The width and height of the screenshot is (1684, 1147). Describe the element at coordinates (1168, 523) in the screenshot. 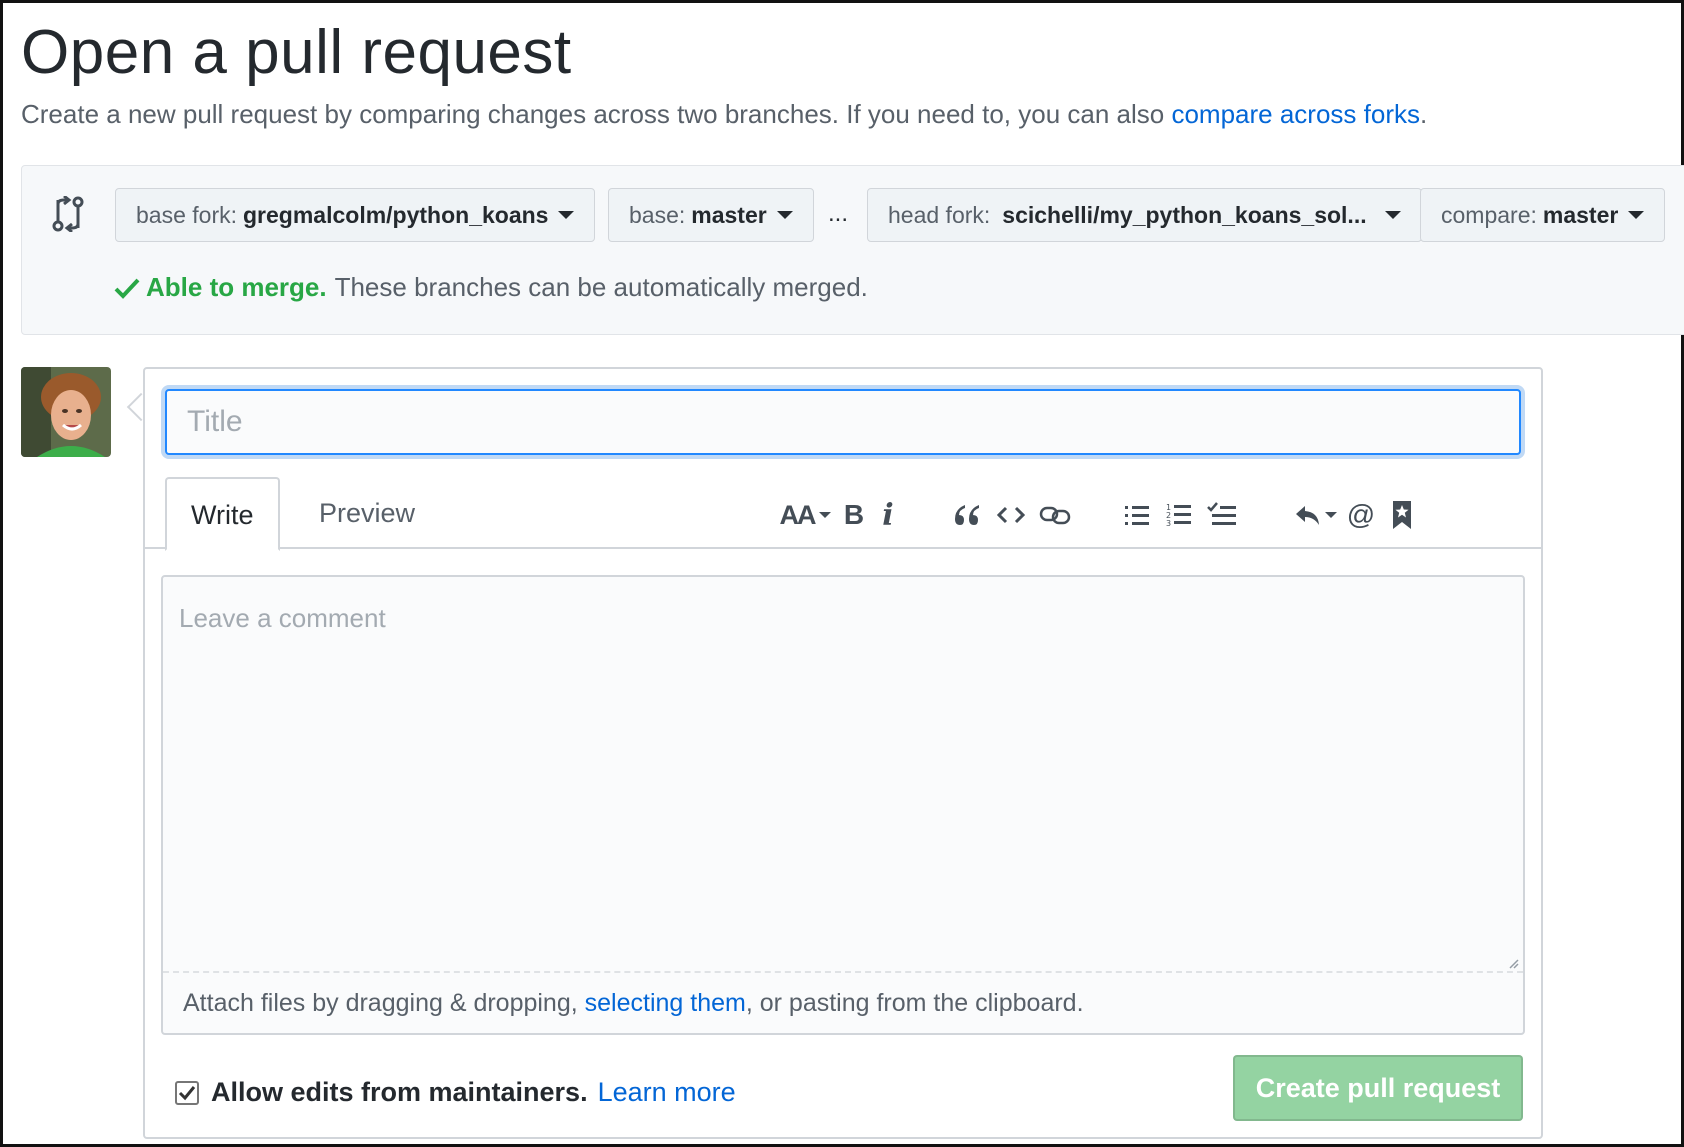

I see `svg-text: 3` at that location.